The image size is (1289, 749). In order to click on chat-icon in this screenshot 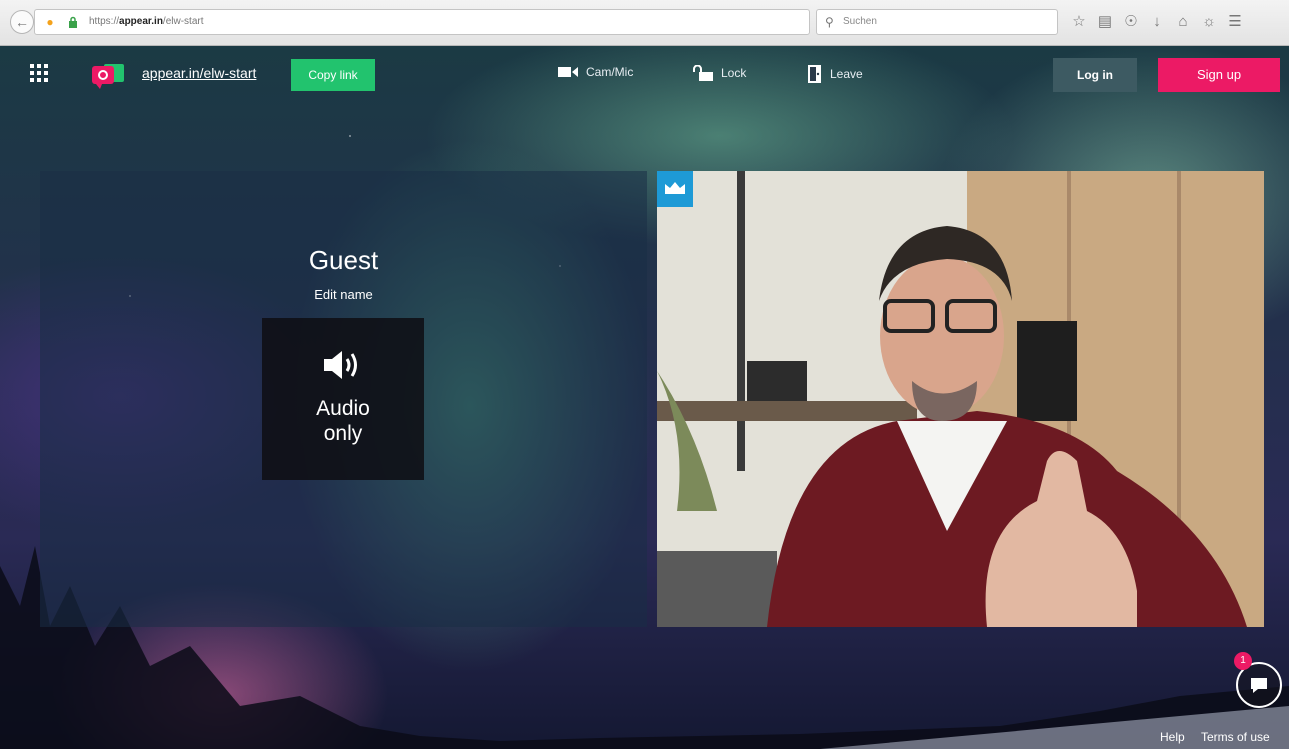, I will do `click(1259, 685)`.